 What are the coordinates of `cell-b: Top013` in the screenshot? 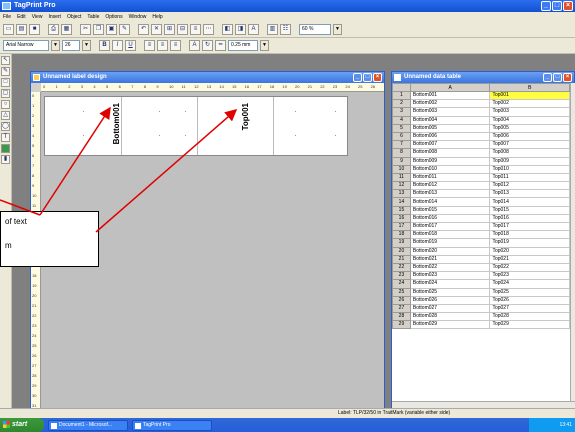 It's located at (529, 194).